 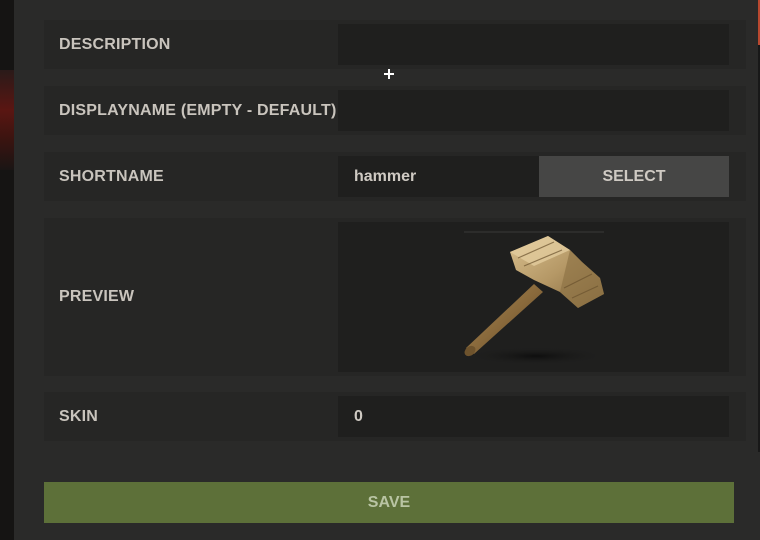 I want to click on shortname-label: SHORTNAME, so click(x=111, y=176).